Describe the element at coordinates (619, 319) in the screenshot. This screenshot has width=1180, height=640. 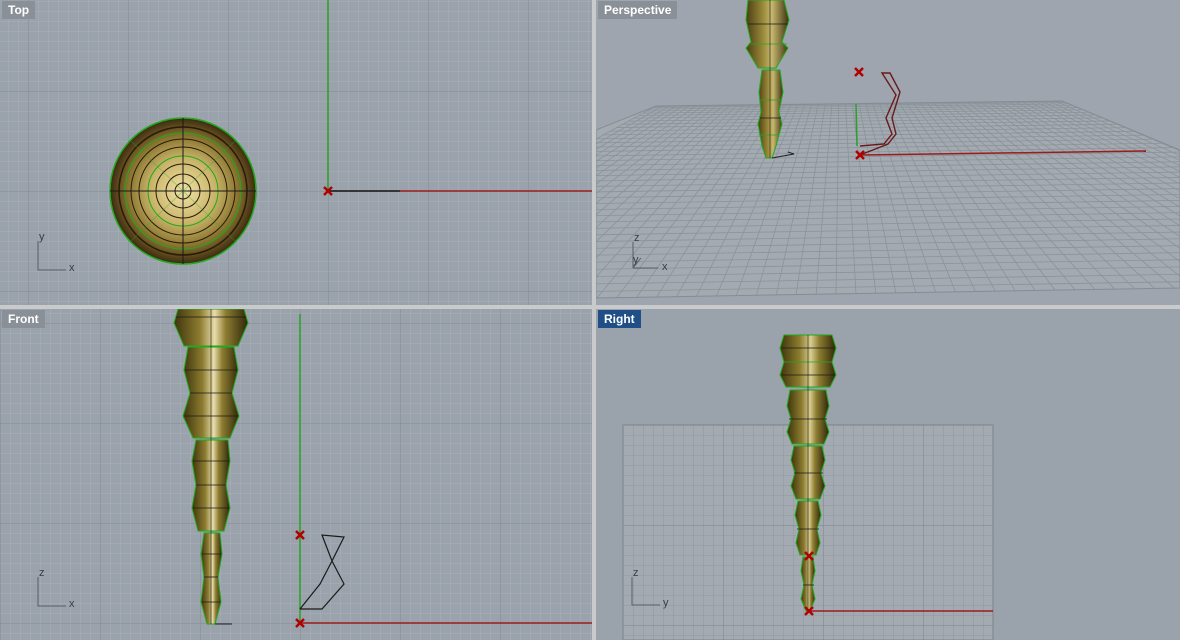
I see `viewport-label-right: Right` at that location.